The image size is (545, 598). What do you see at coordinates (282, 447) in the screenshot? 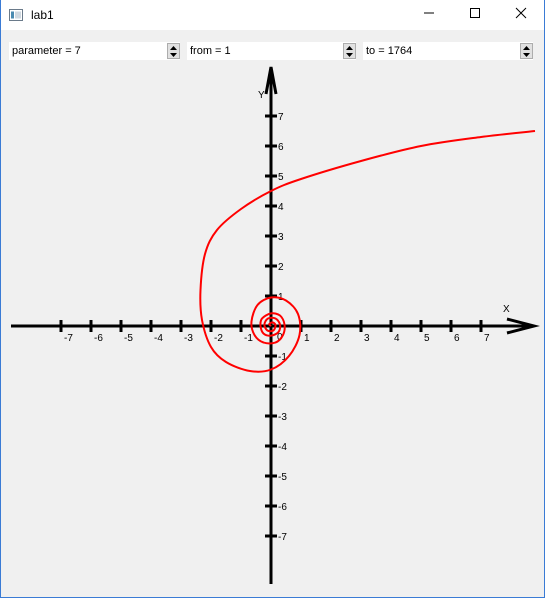
I see `y-tick-label: -4` at bounding box center [282, 447].